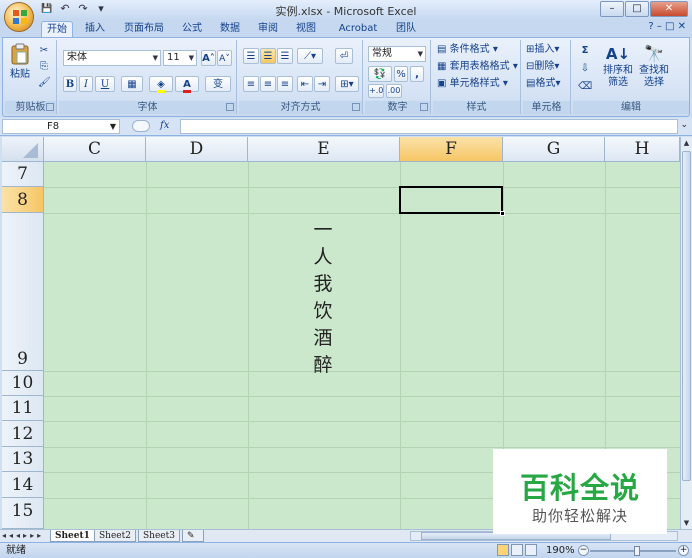  I want to click on normal-view-icon, so click(503, 550).